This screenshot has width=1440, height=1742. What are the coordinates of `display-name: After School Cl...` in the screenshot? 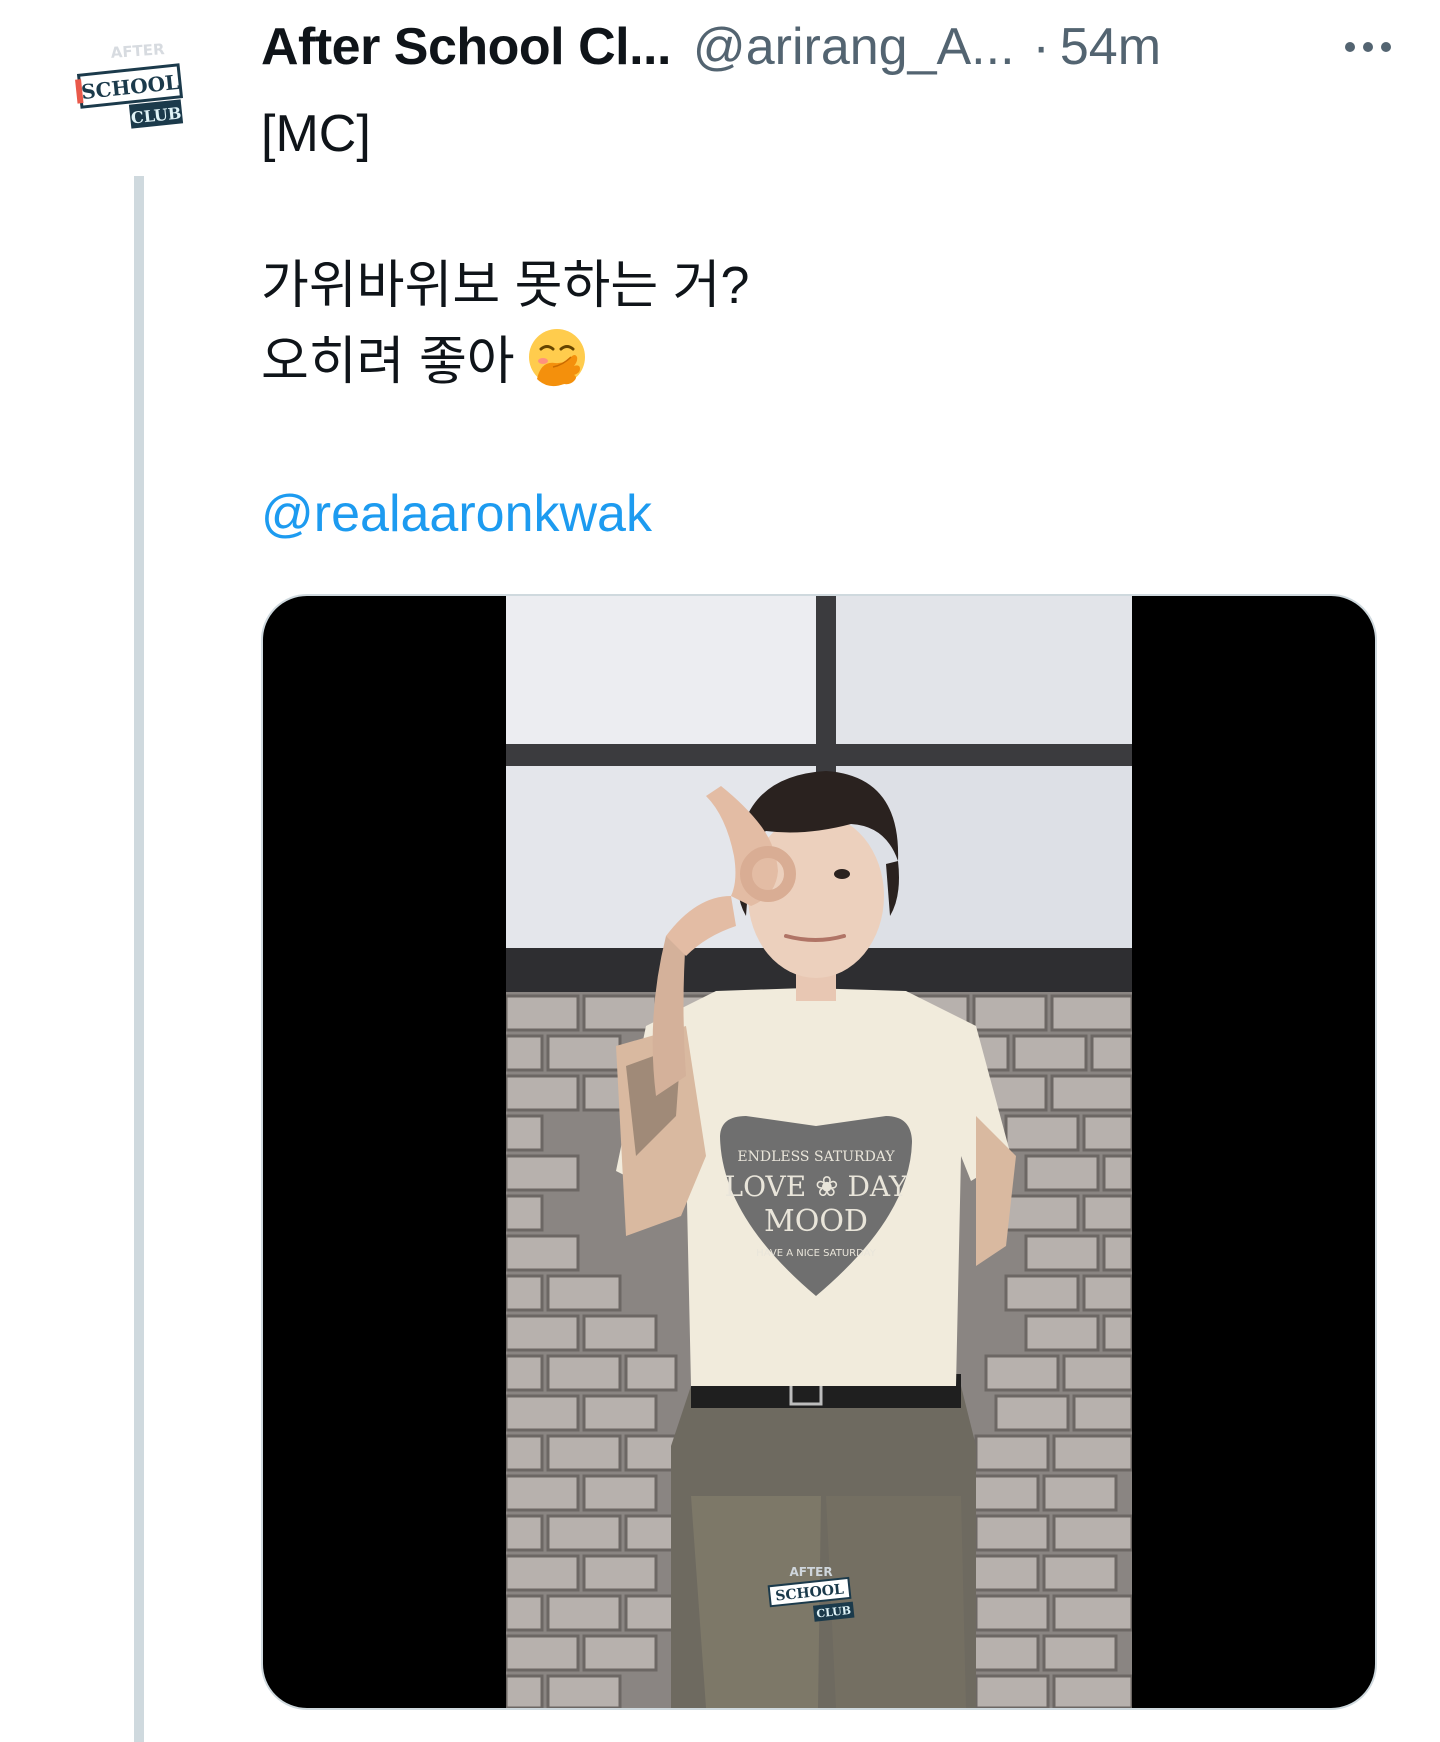 It's located at (466, 47).